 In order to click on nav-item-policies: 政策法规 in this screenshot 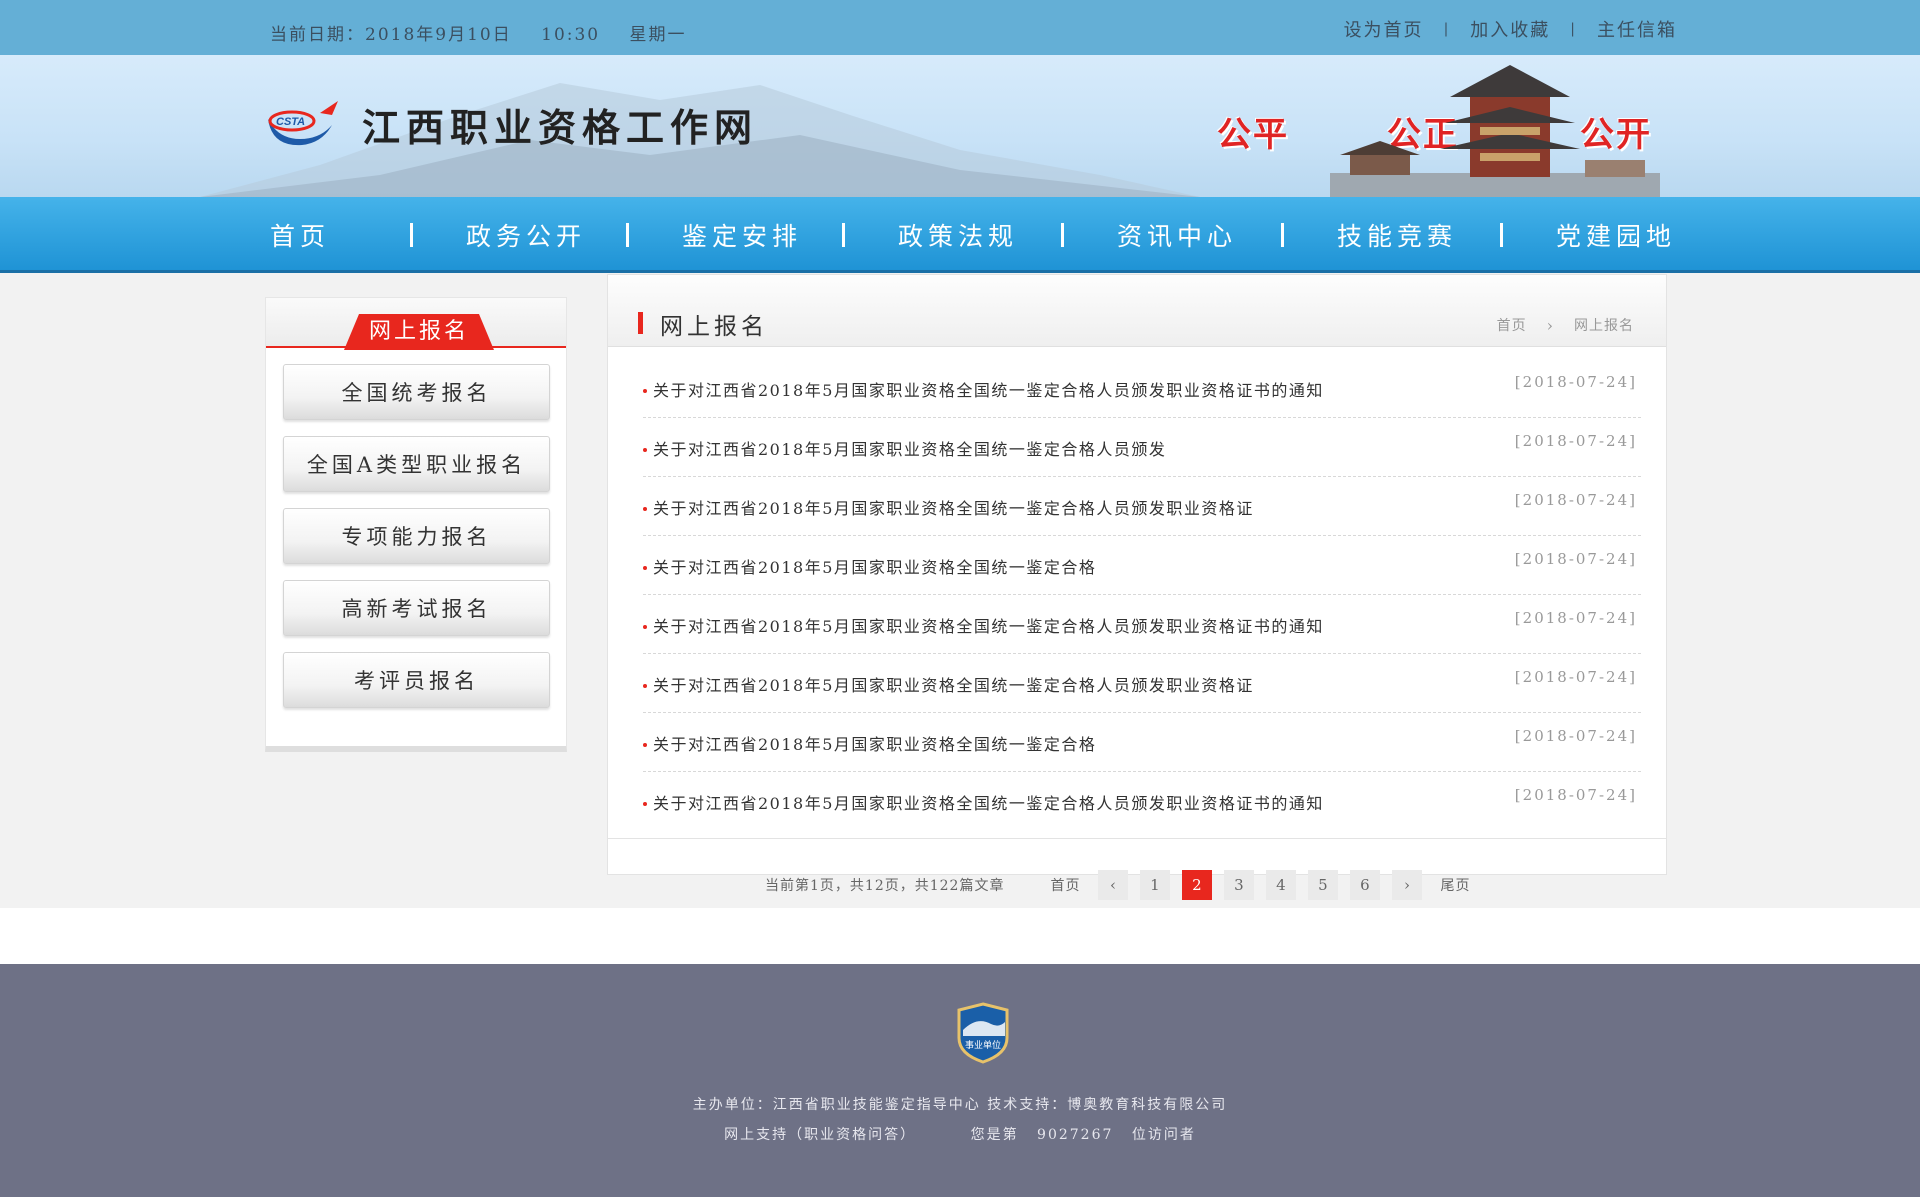, I will do `click(979, 235)`.